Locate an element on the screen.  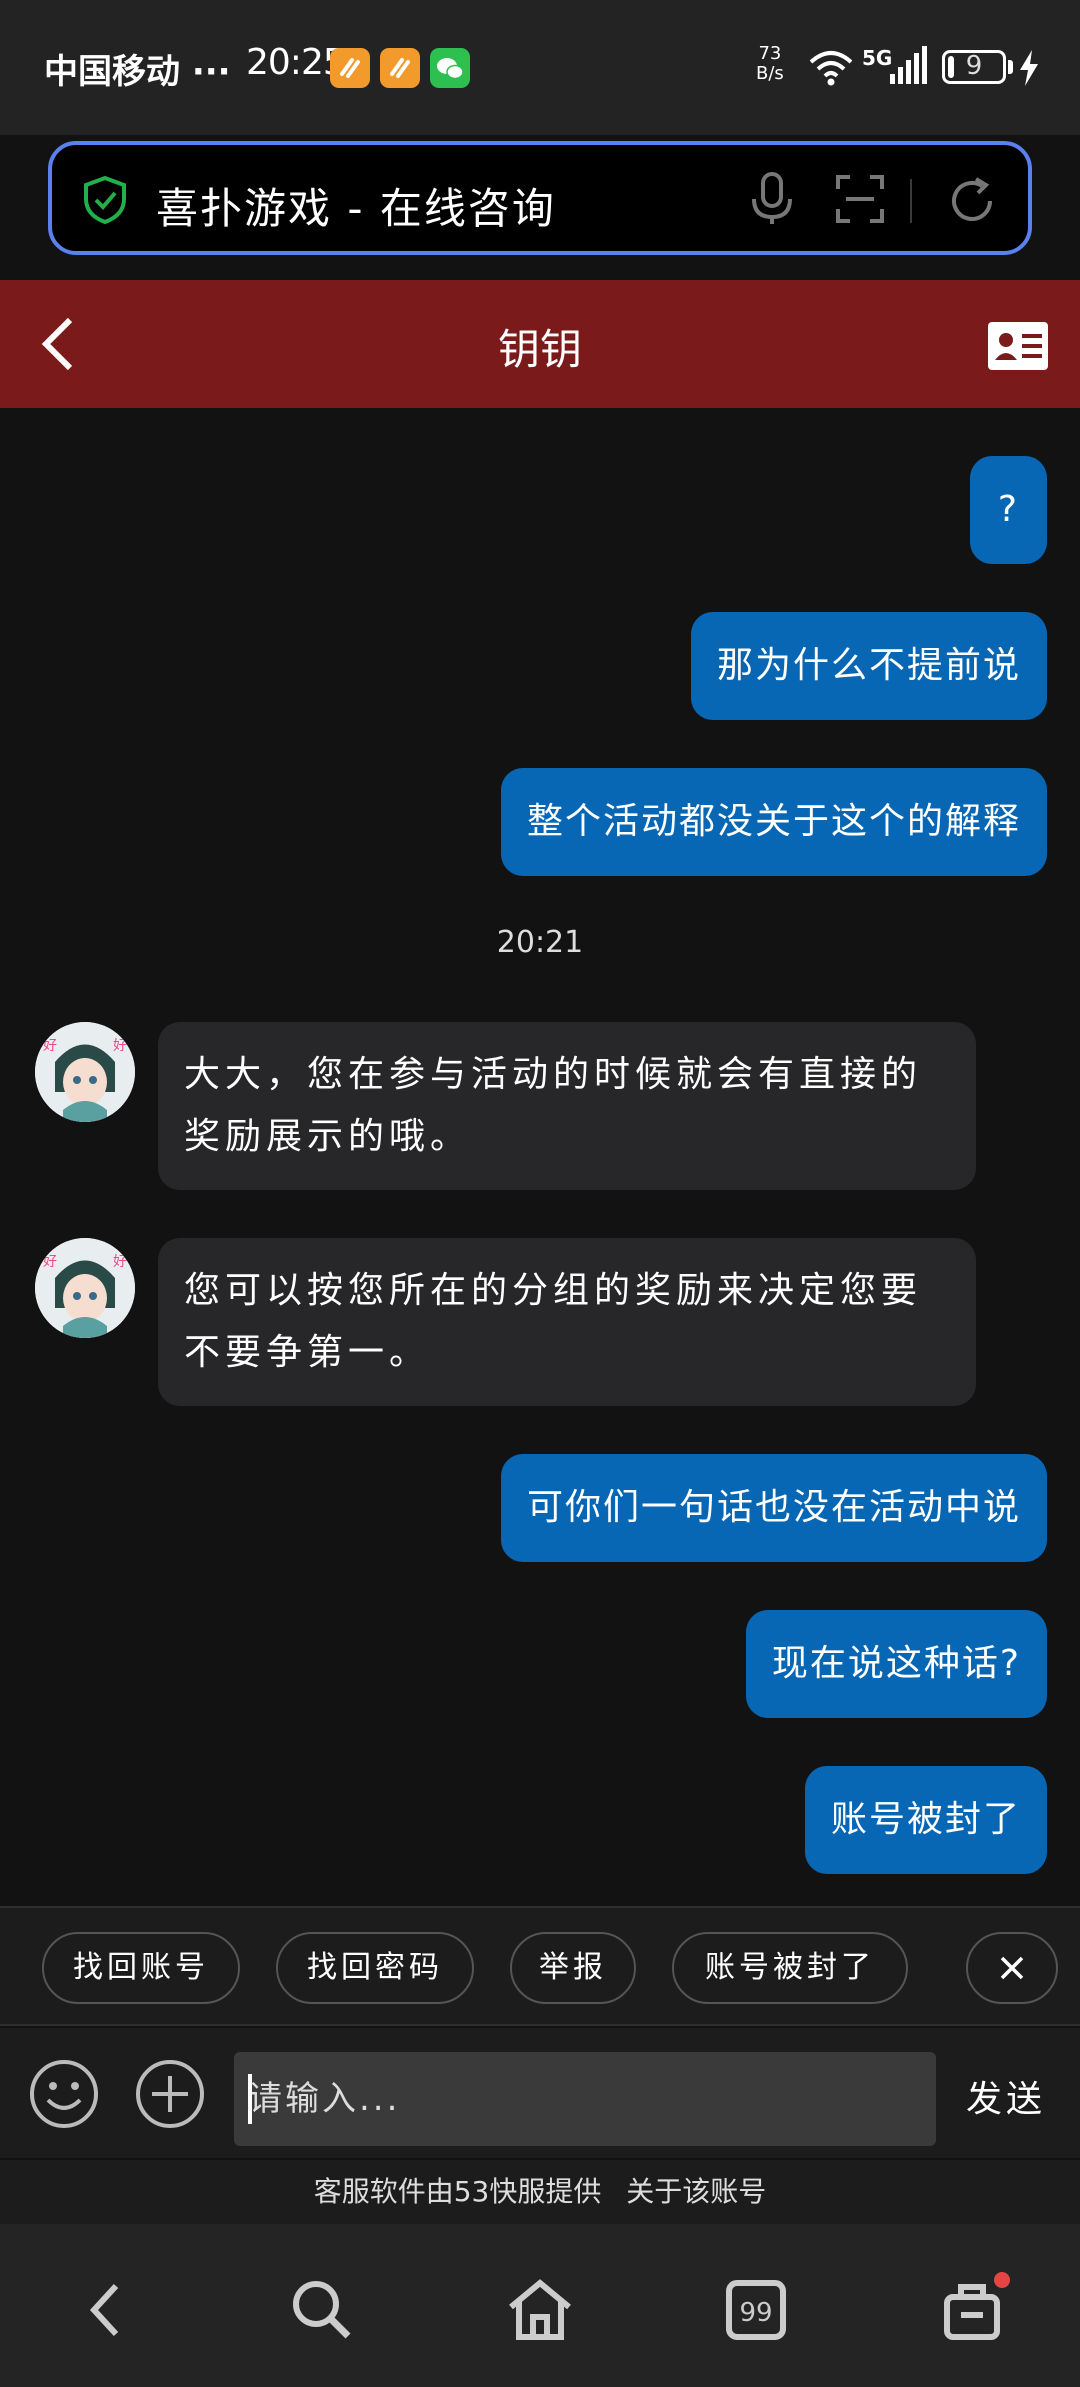
message-timestamp: 20:21 is located at coordinates (540, 942).